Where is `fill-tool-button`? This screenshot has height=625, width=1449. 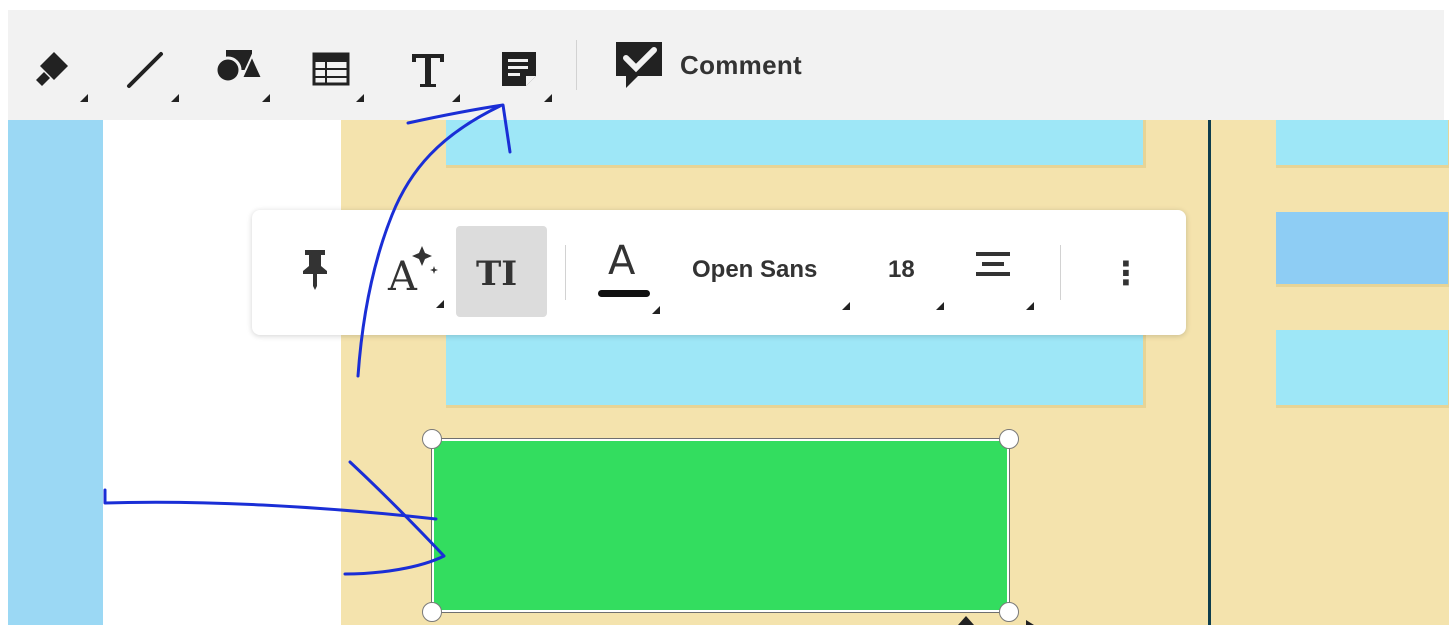 fill-tool-button is located at coordinates (55, 71).